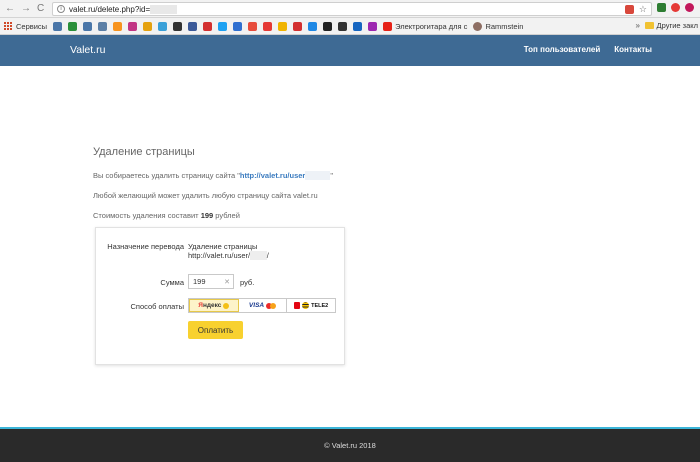  Describe the element at coordinates (163, 9) in the screenshot. I see `url-hidden-part` at that location.